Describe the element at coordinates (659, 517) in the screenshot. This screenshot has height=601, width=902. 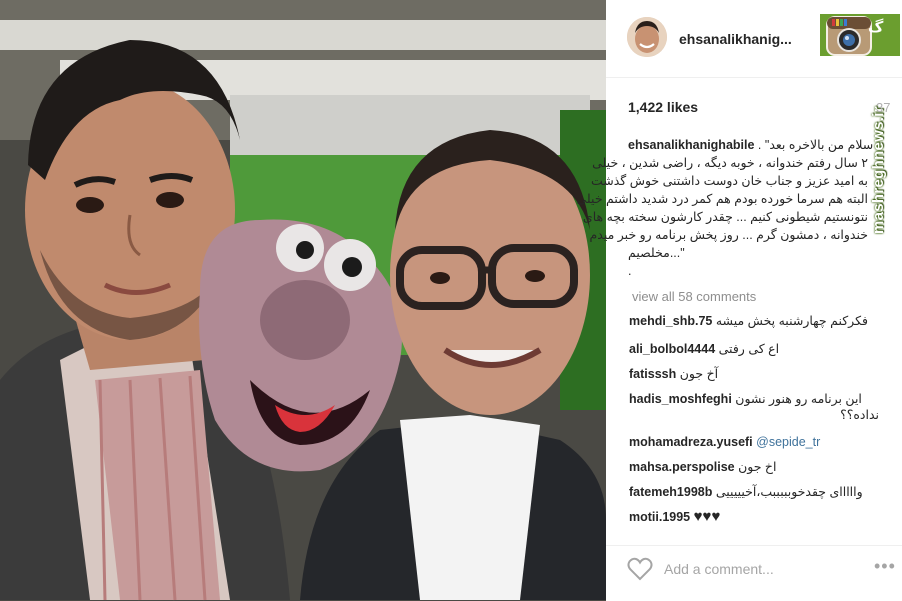
I see `comment-username: motii.1995` at that location.